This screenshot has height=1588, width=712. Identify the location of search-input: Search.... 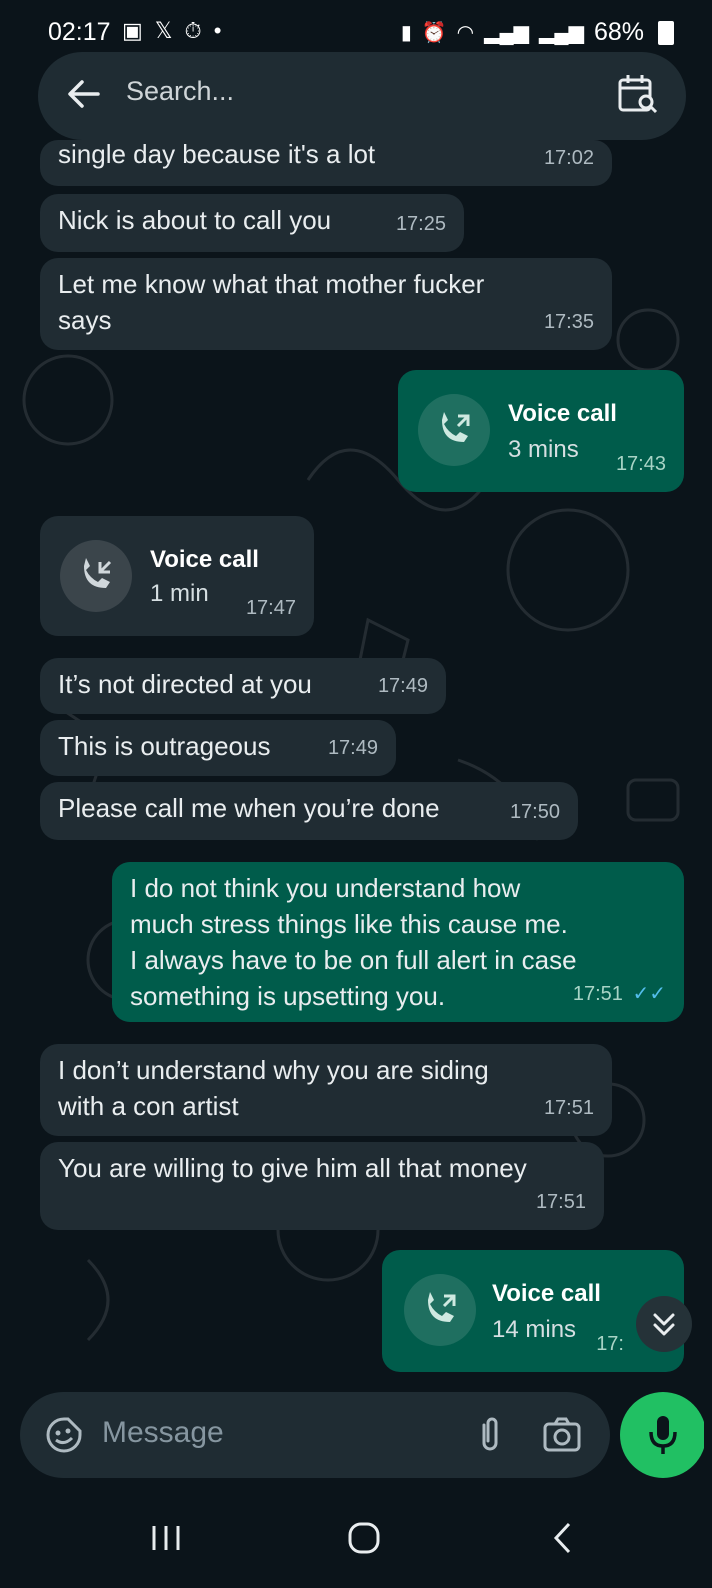
(180, 91).